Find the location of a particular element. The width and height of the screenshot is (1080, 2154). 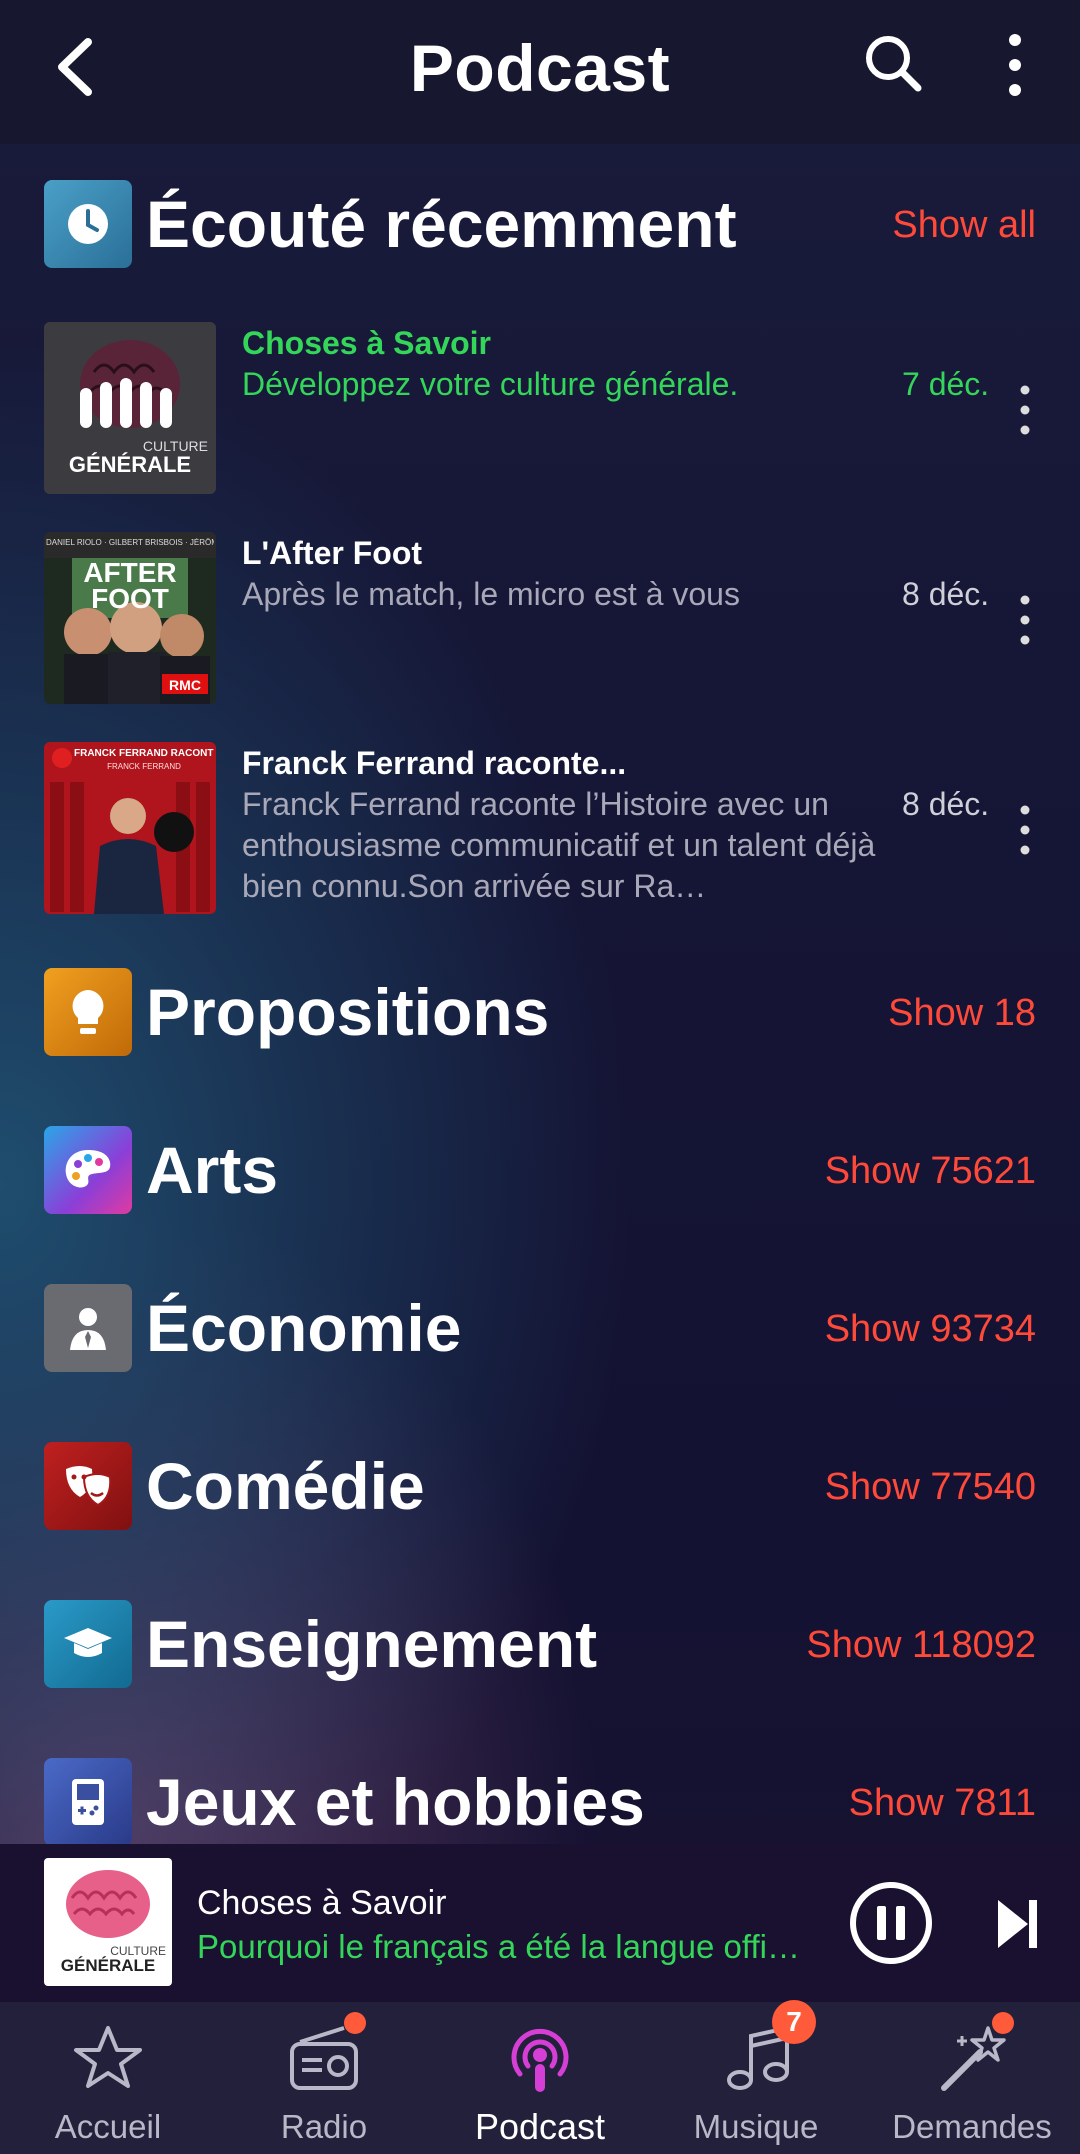

nav-label: Demandes is located at coordinates (972, 2126).